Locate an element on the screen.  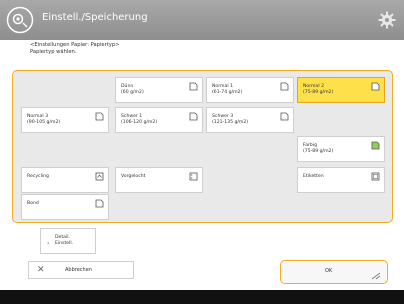
settings-register-icon is located at coordinates (20, 20).